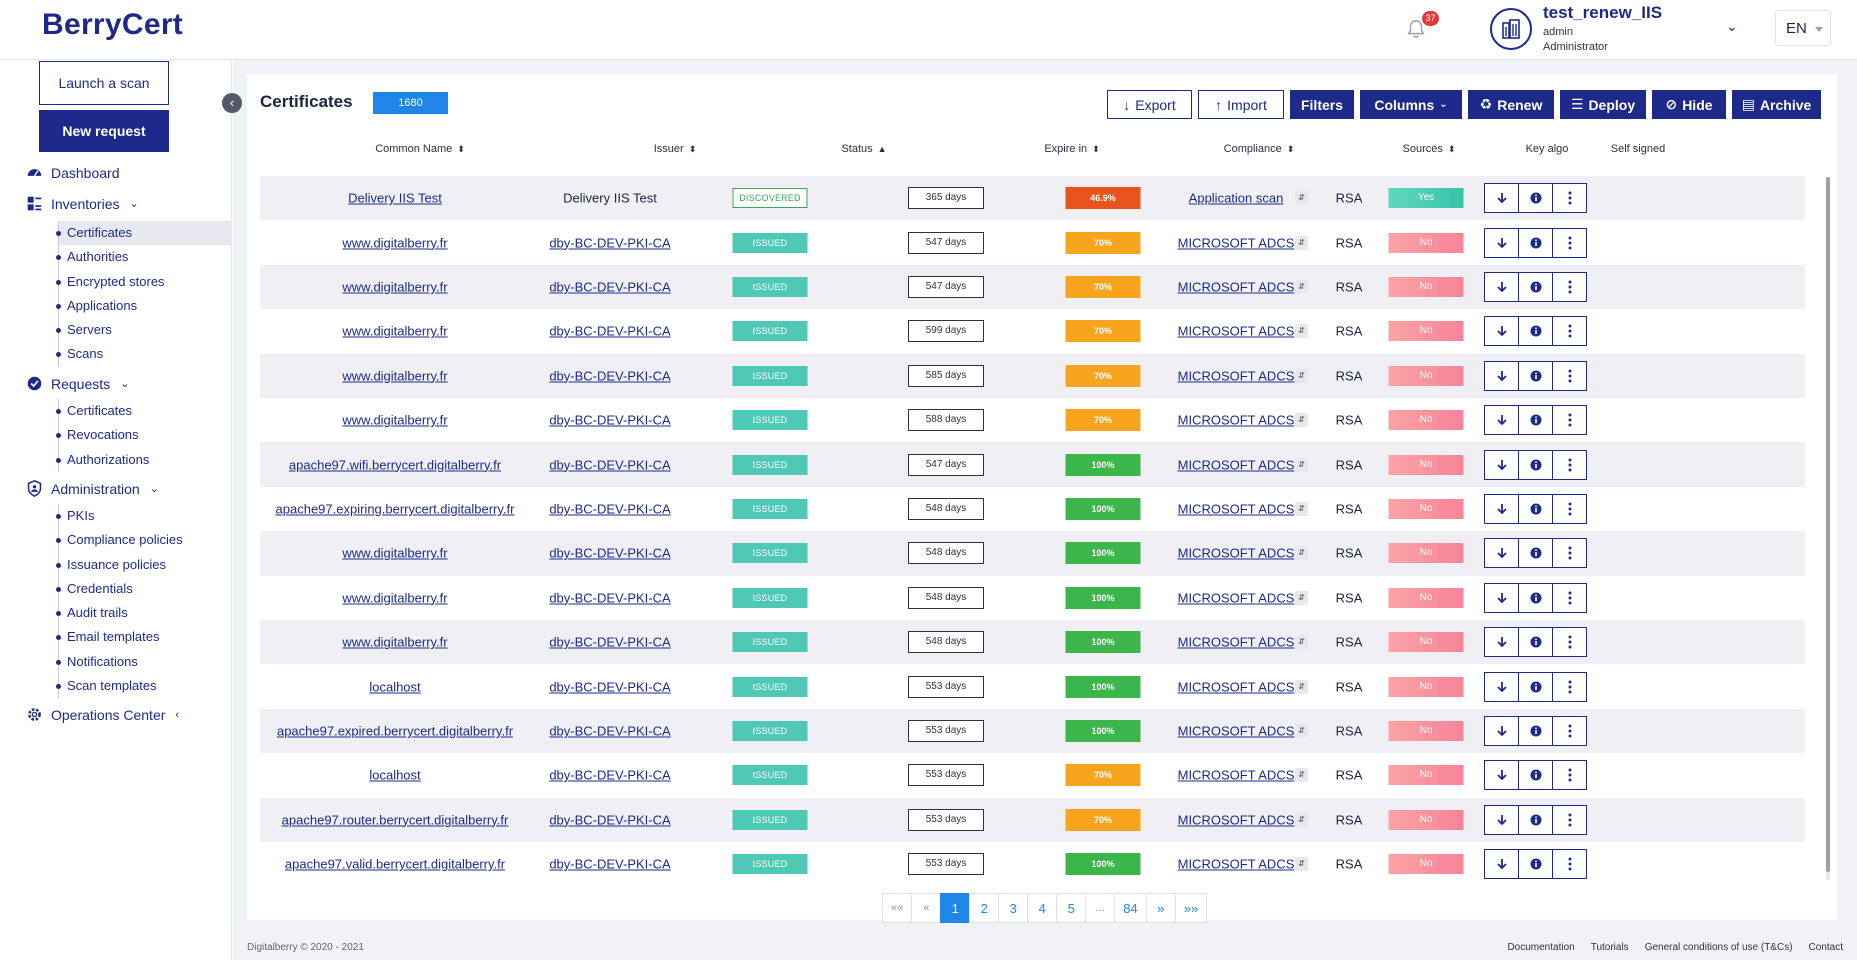  I want to click on column-header-compliance: Compliance ⬍, so click(1259, 149).